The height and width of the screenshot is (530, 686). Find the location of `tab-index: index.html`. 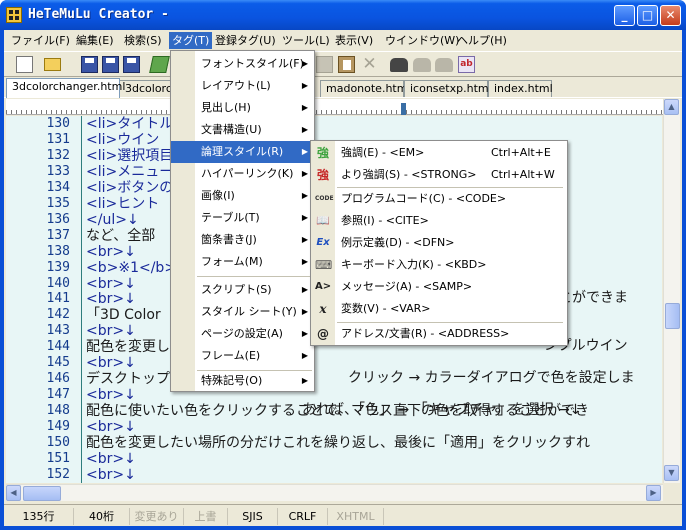

tab-index: index.html is located at coordinates (520, 88).